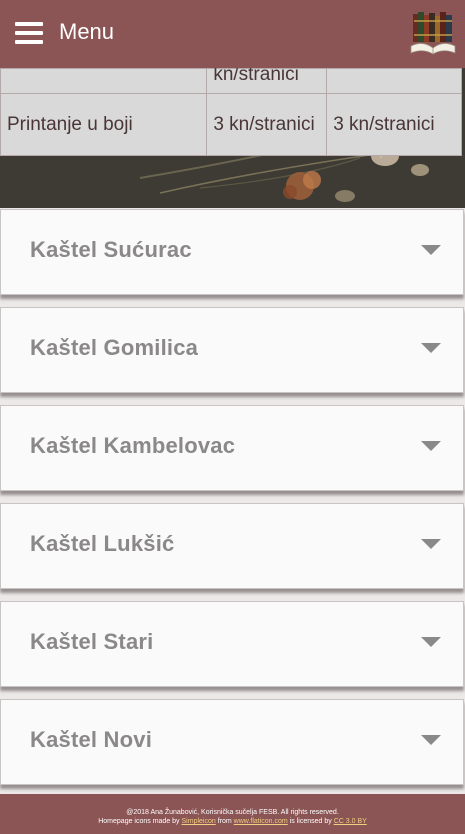 The image size is (465, 834). I want to click on accordion-title: Kaštel Novi, so click(91, 739).